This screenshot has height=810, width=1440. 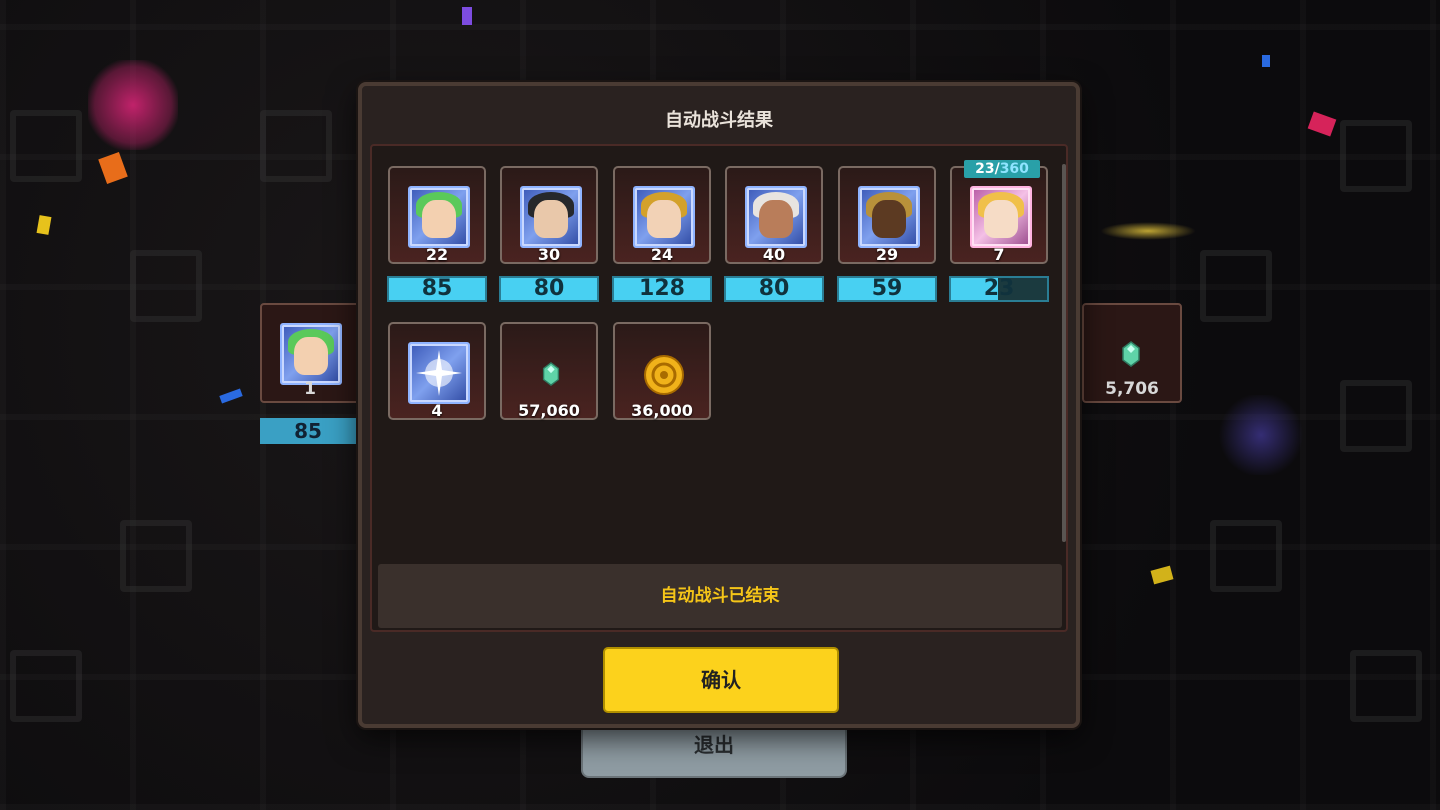 I want to click on hero-blonde-mage-icon, so click(x=1001, y=217).